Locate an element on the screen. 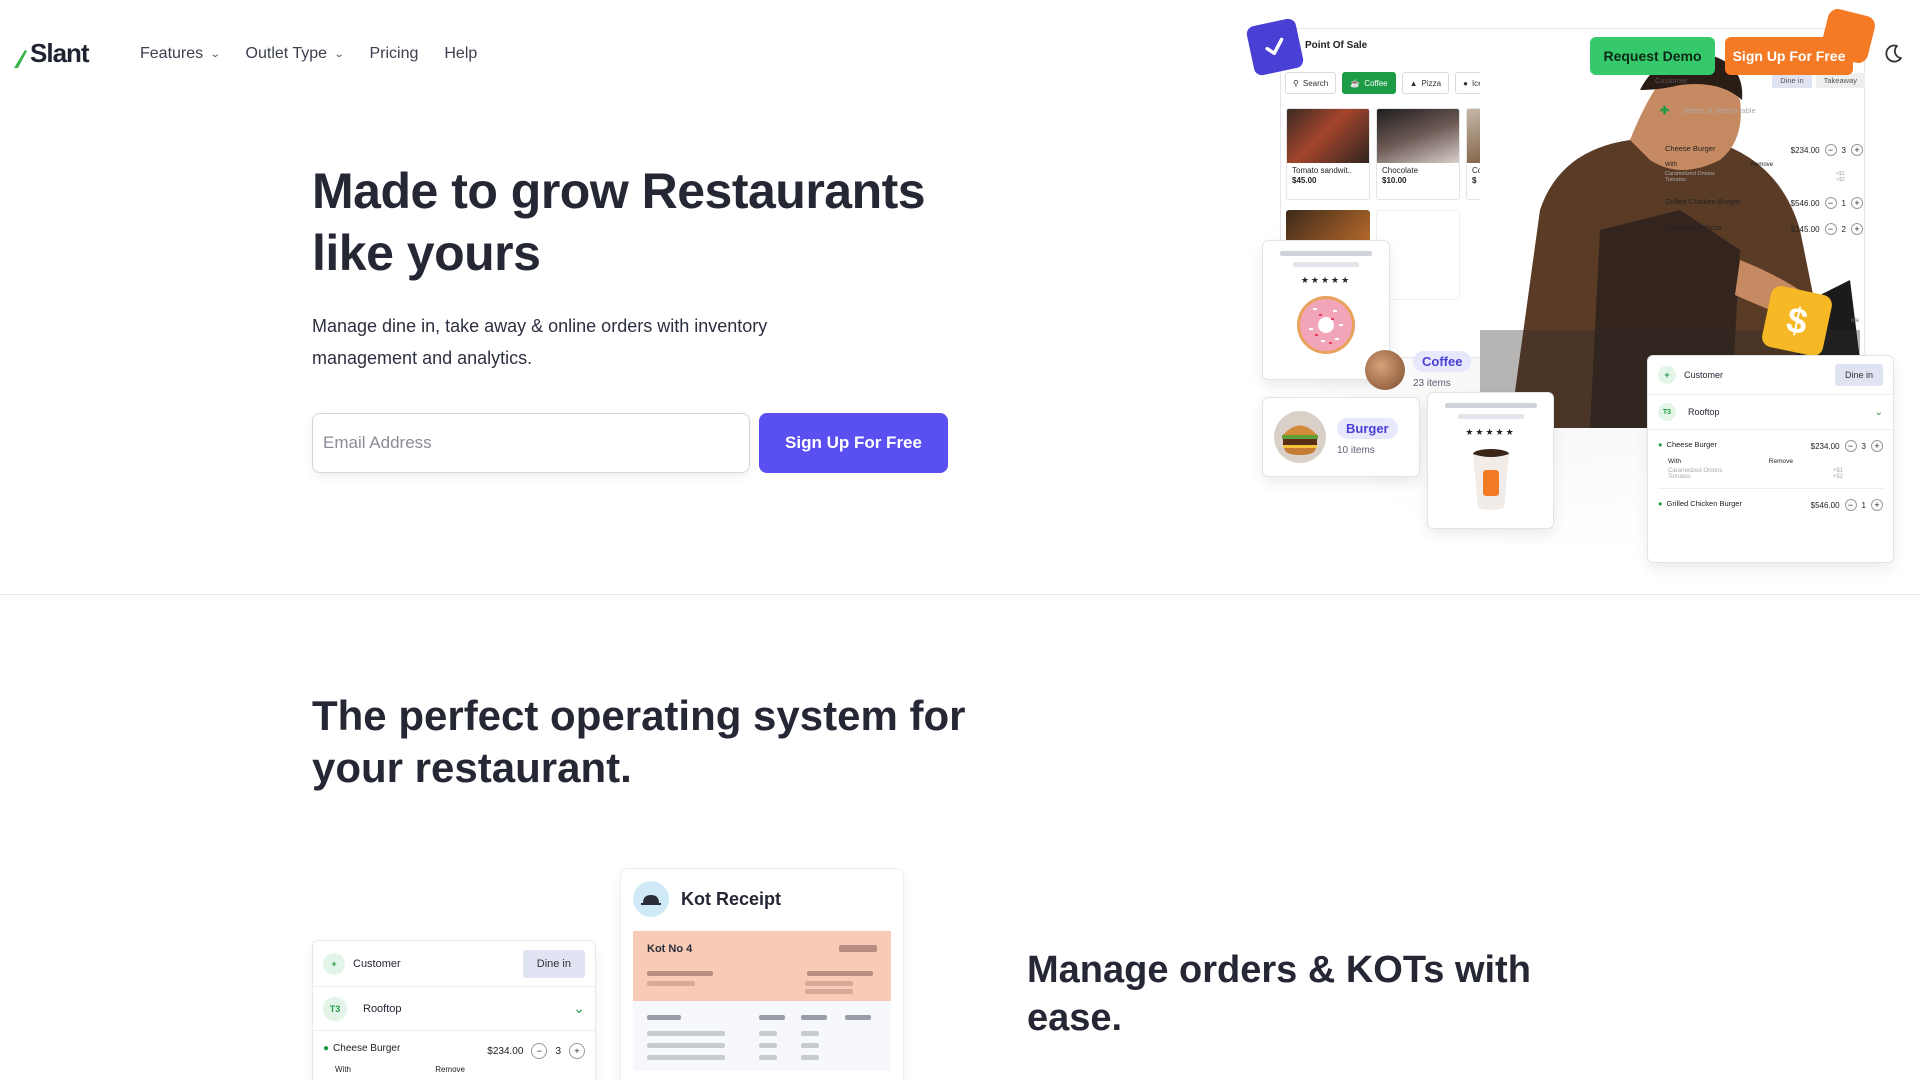  mod-name: Tomatos is located at coordinates (1679, 477).